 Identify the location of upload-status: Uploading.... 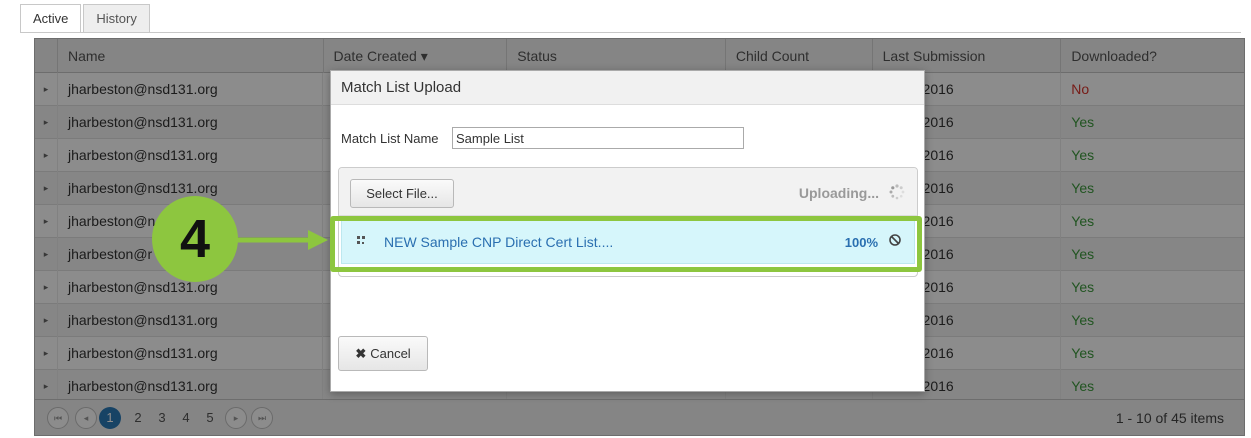
(838, 193).